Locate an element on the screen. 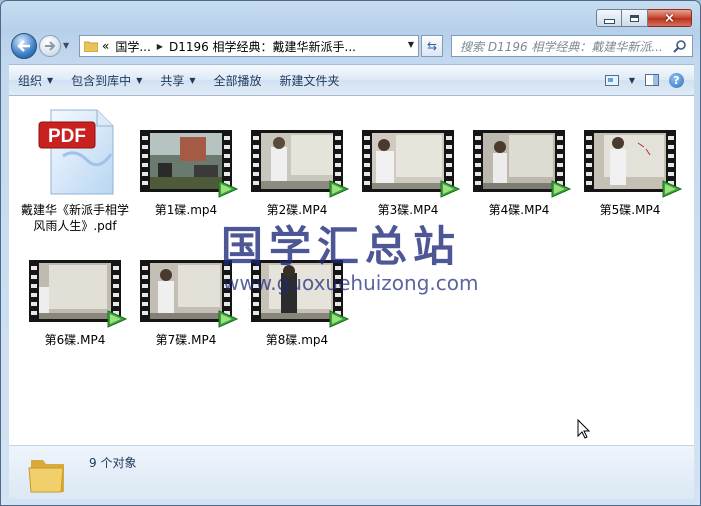 This screenshot has height=506, width=701. item-count: 9 个对象 is located at coordinates (113, 463).